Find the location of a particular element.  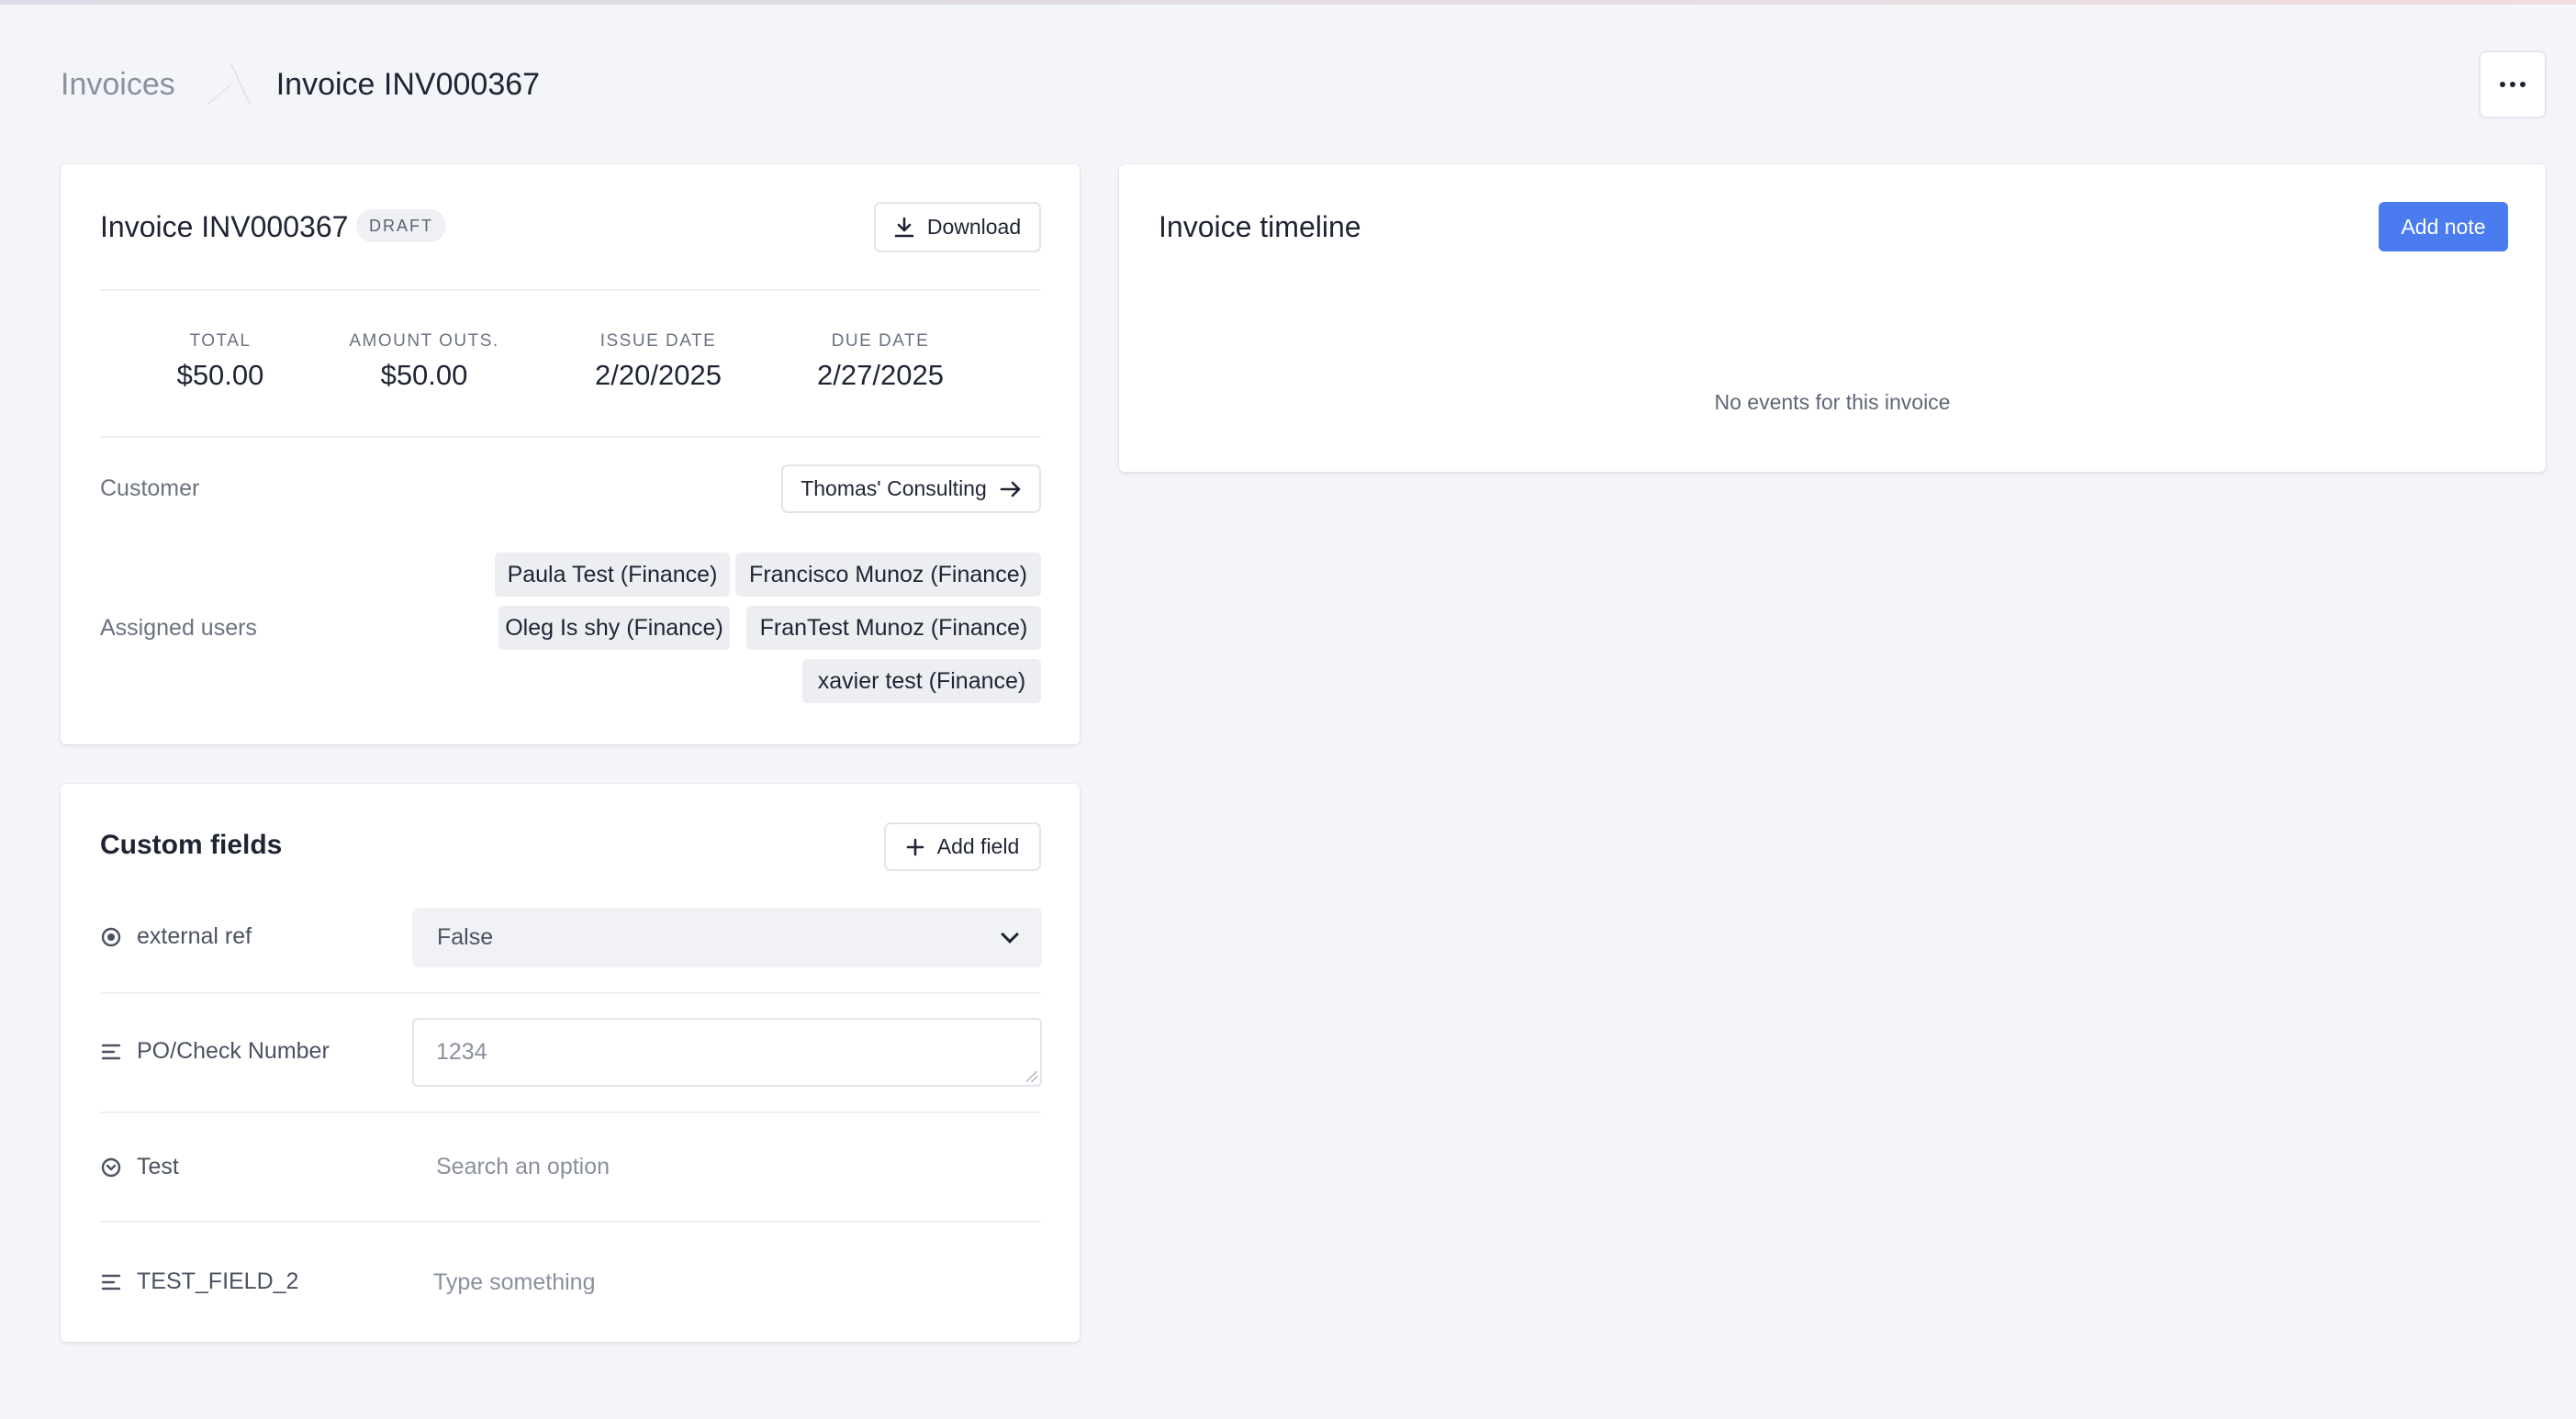

po-check-number-value: 1234 is located at coordinates (461, 1052).